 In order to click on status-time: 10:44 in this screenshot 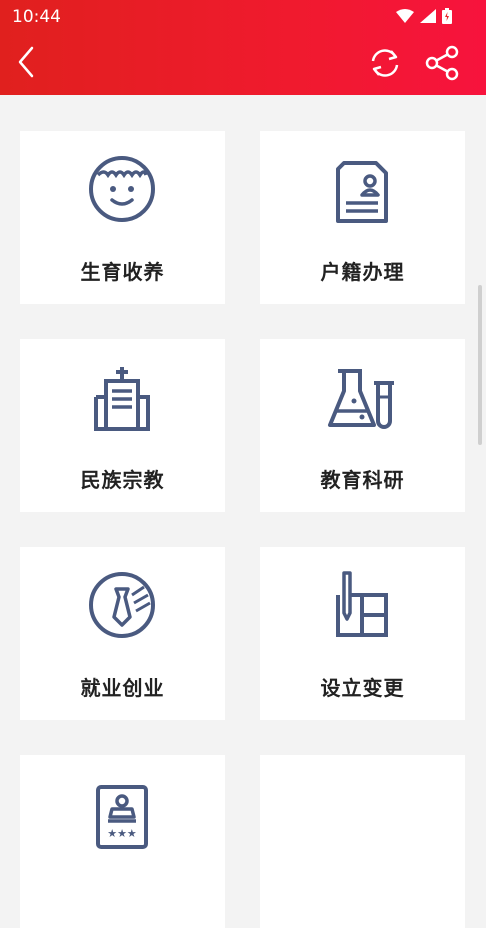, I will do `click(36, 17)`.